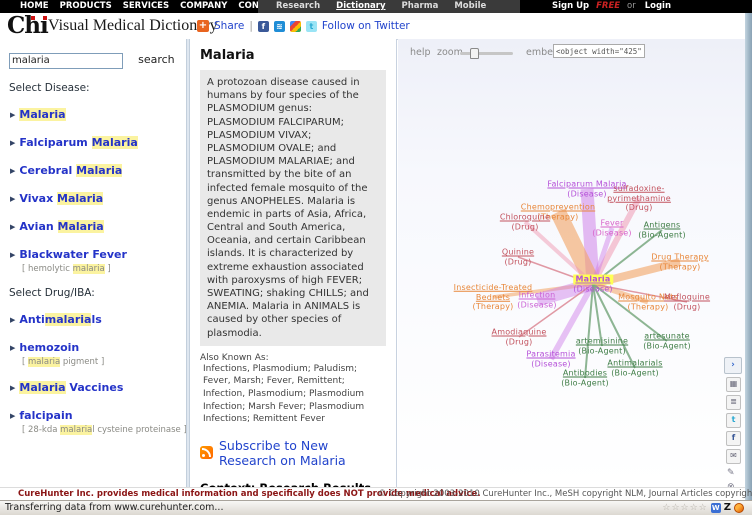  I want to click on status-icons: ☆☆☆☆☆ W Z, so click(703, 508).